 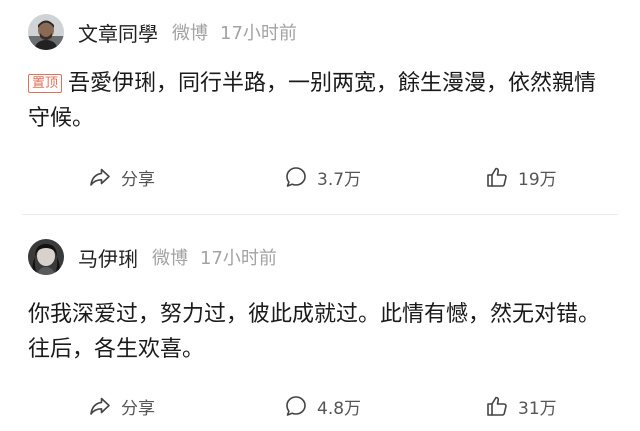 What do you see at coordinates (162, 32) in the screenshot?
I see `post-header: 文章同學 微博 17小时前` at bounding box center [162, 32].